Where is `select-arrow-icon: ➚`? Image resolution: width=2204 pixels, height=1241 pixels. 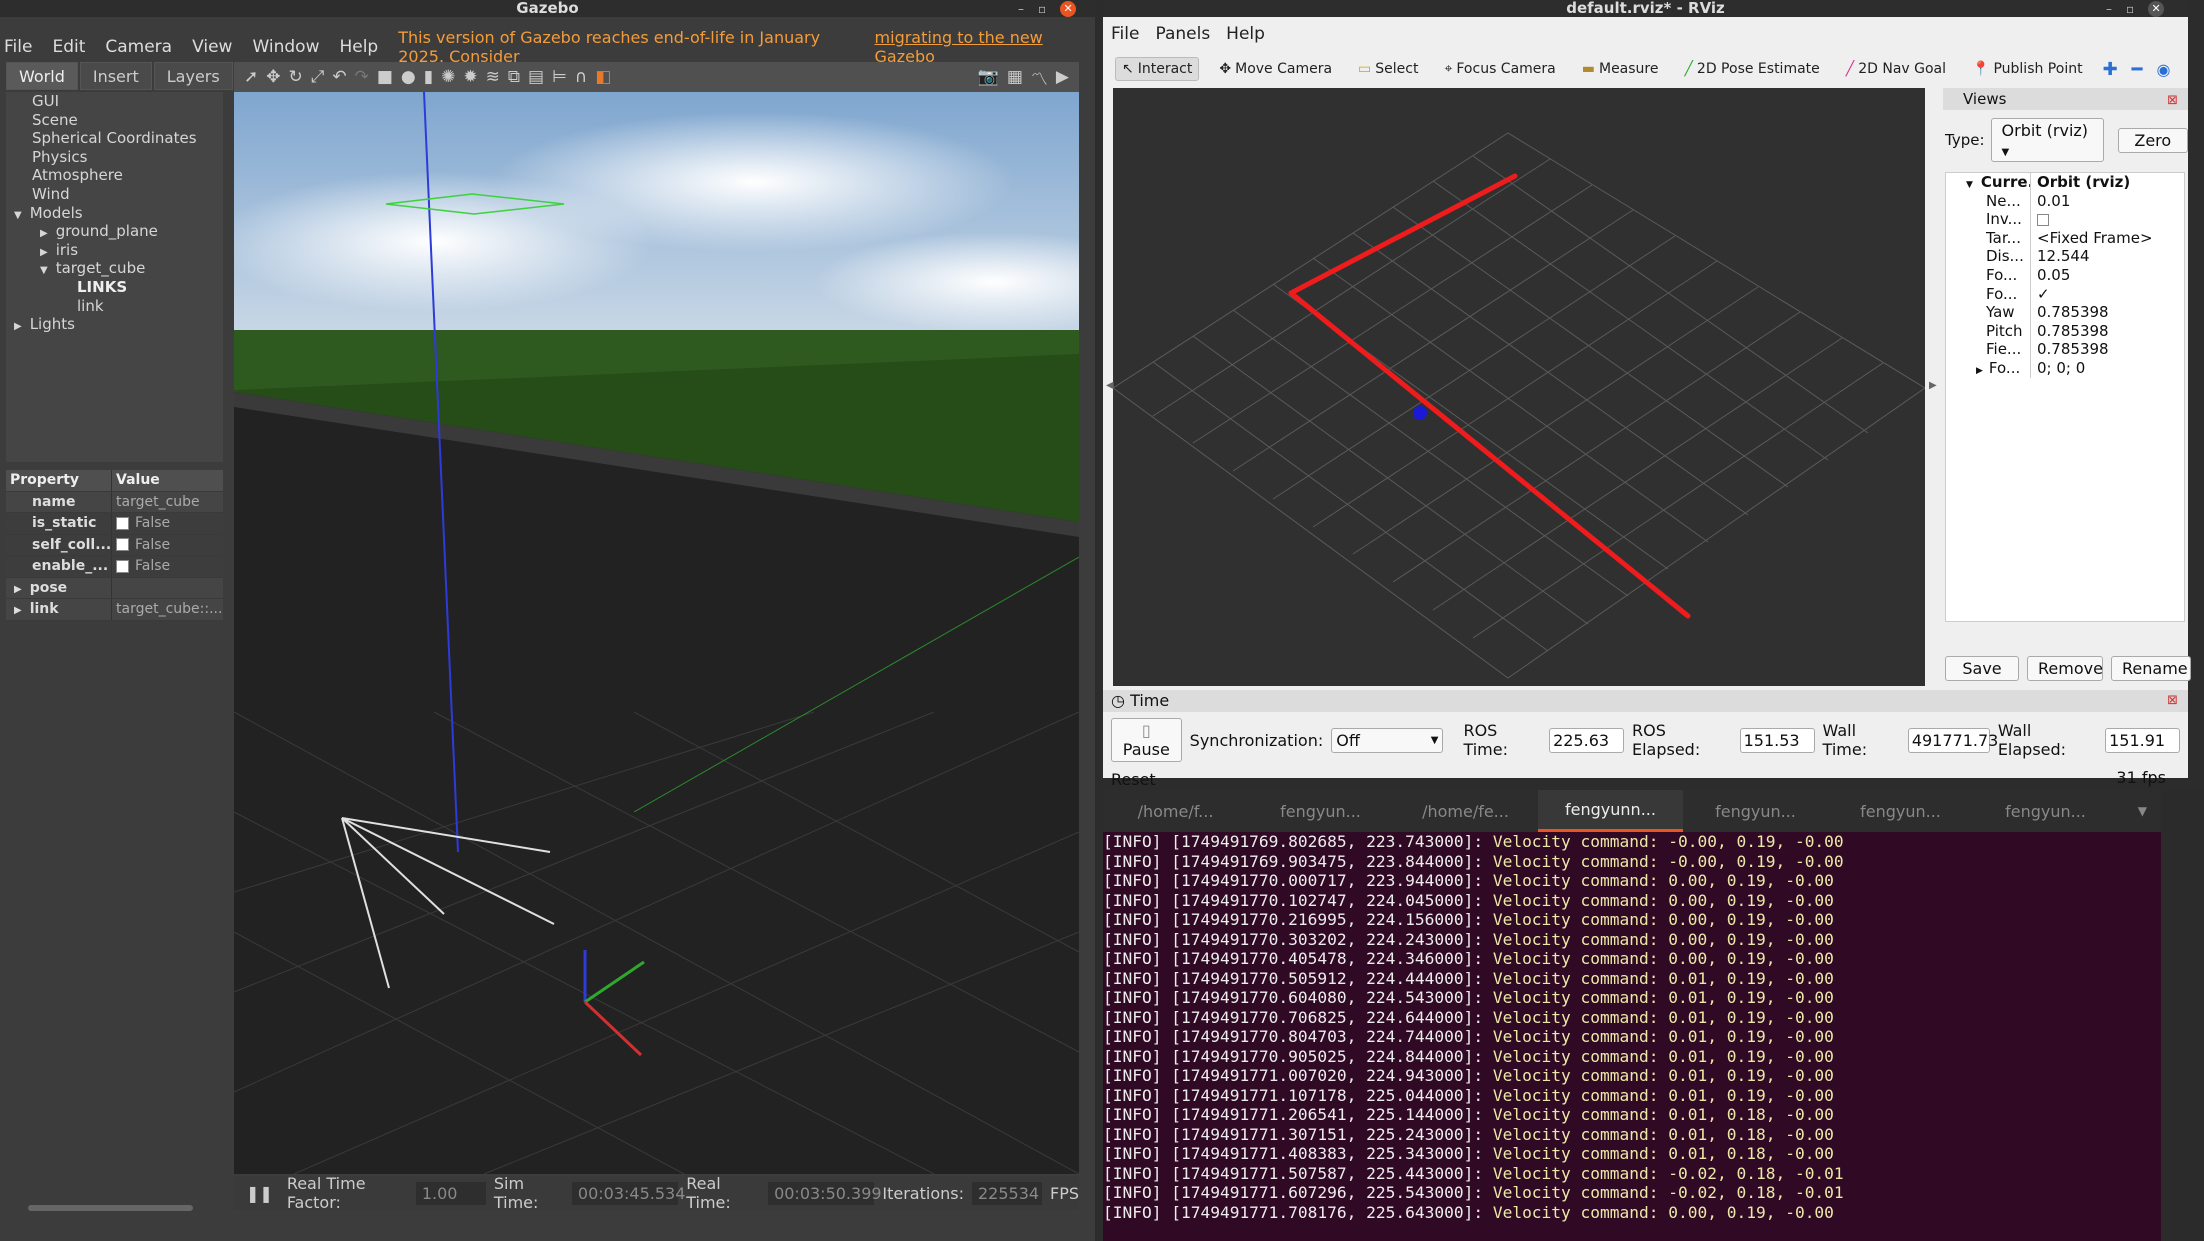 select-arrow-icon: ➚ is located at coordinates (251, 77).